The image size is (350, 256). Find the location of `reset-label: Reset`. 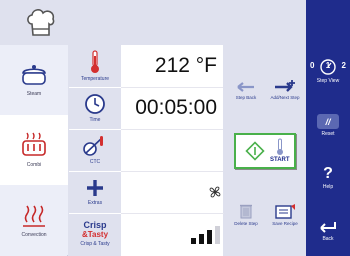

reset-label: Reset is located at coordinates (328, 134).